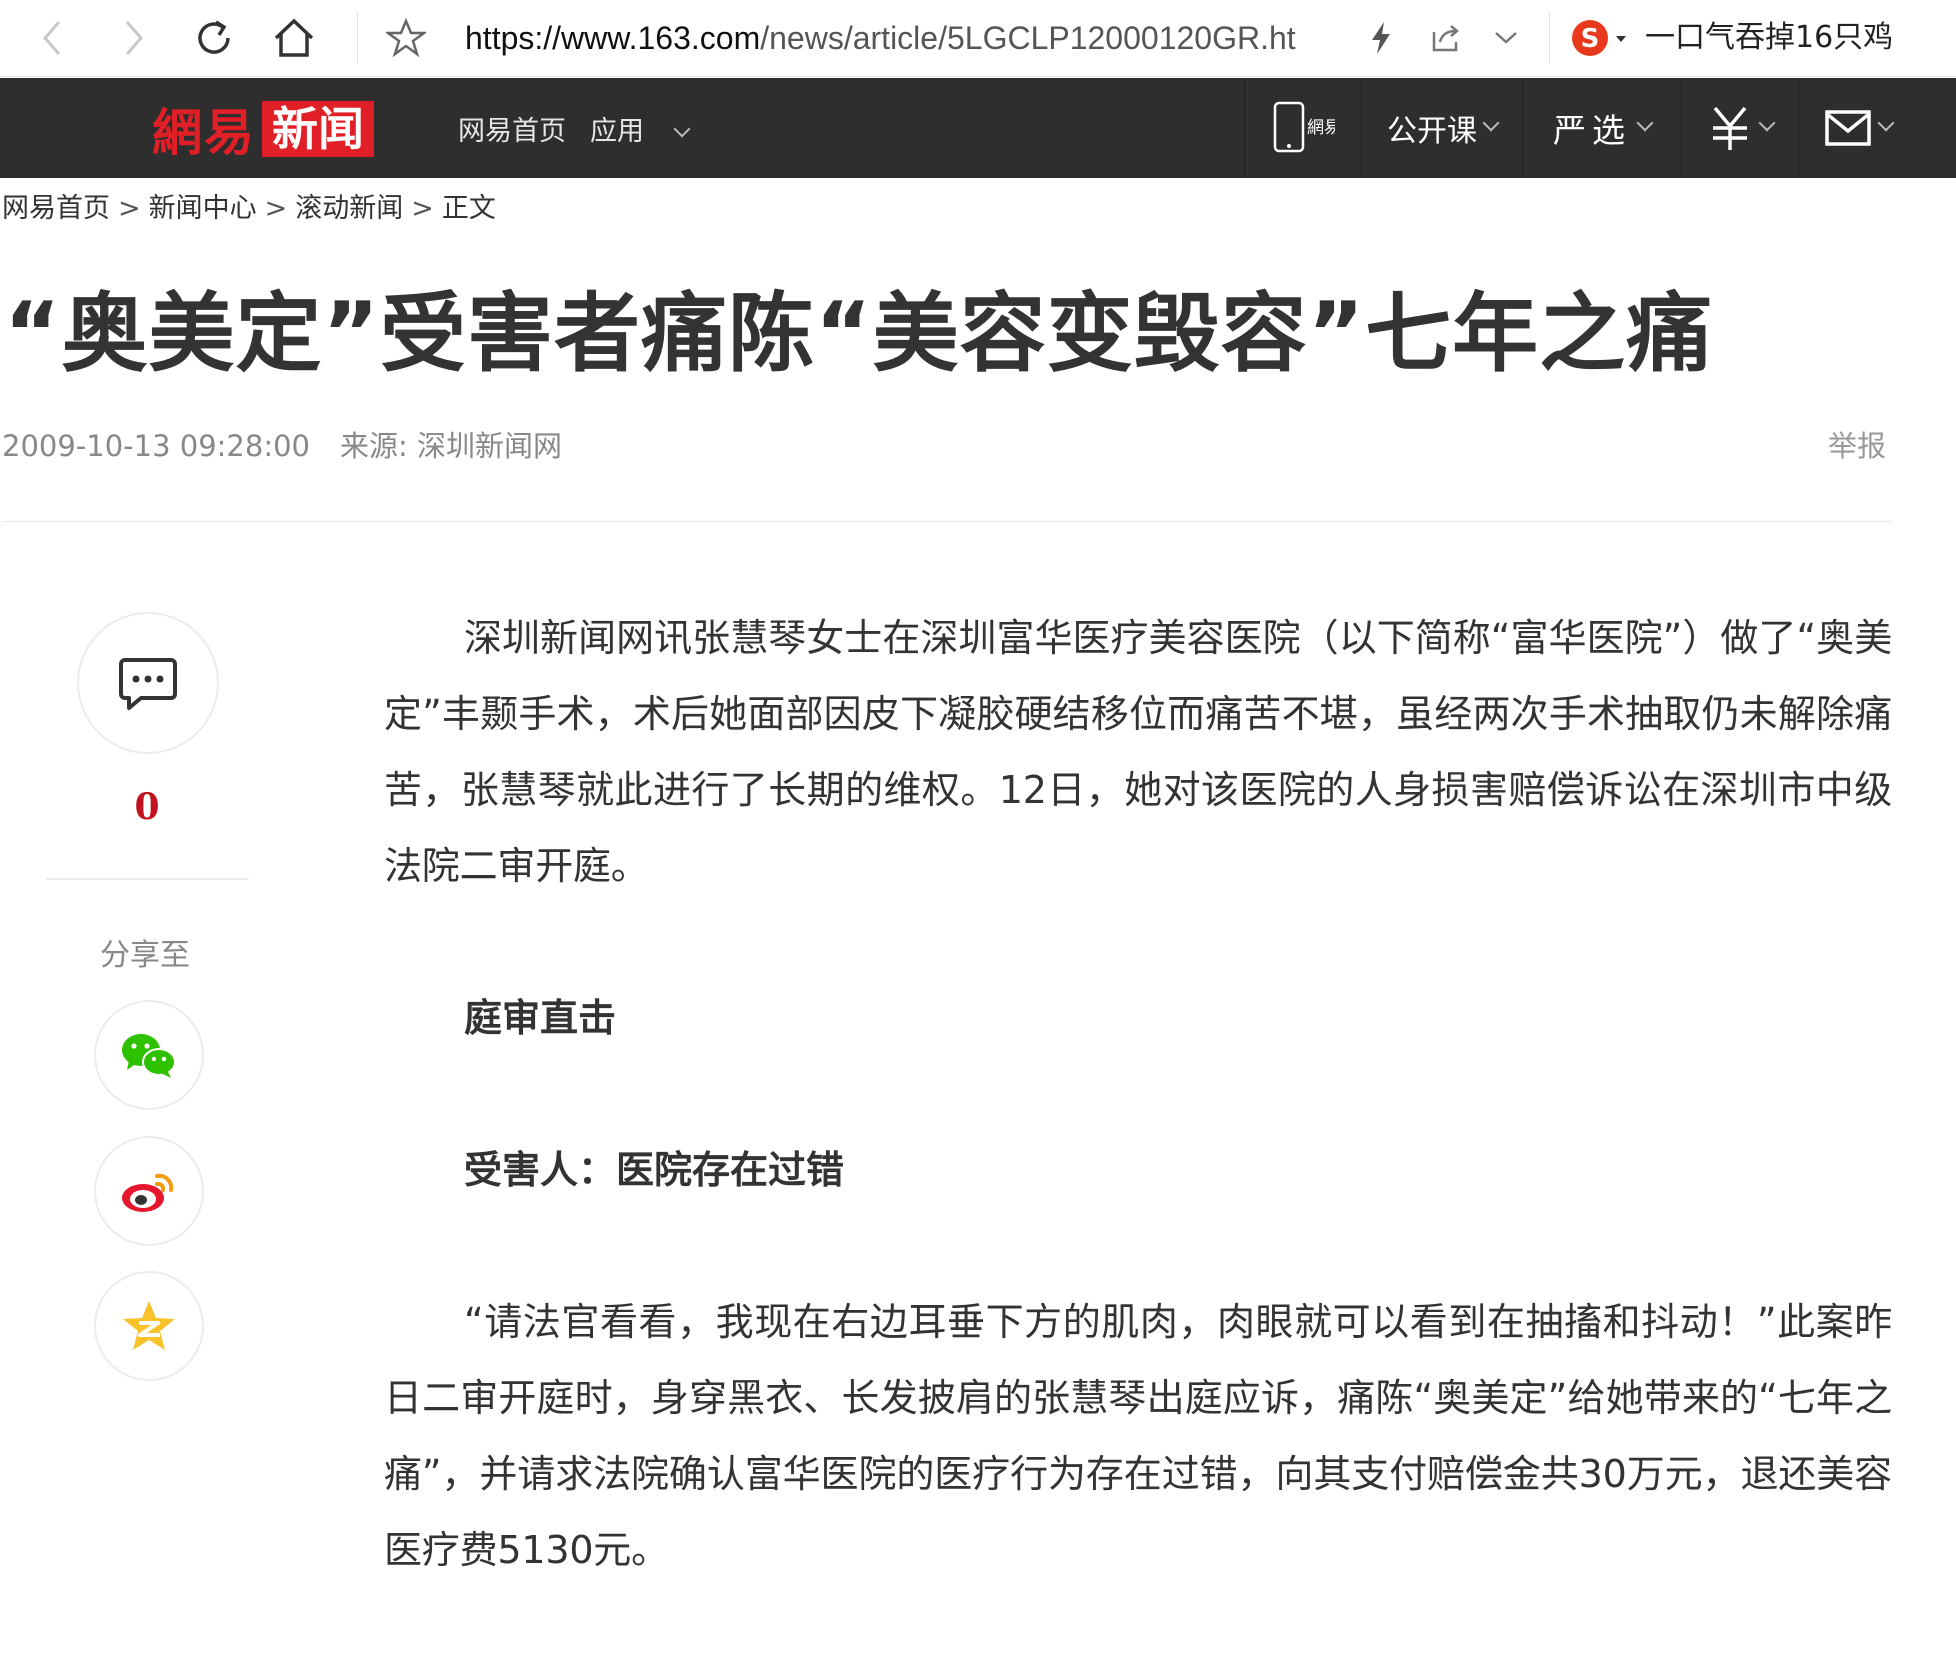  I want to click on divider, so click(947, 521).